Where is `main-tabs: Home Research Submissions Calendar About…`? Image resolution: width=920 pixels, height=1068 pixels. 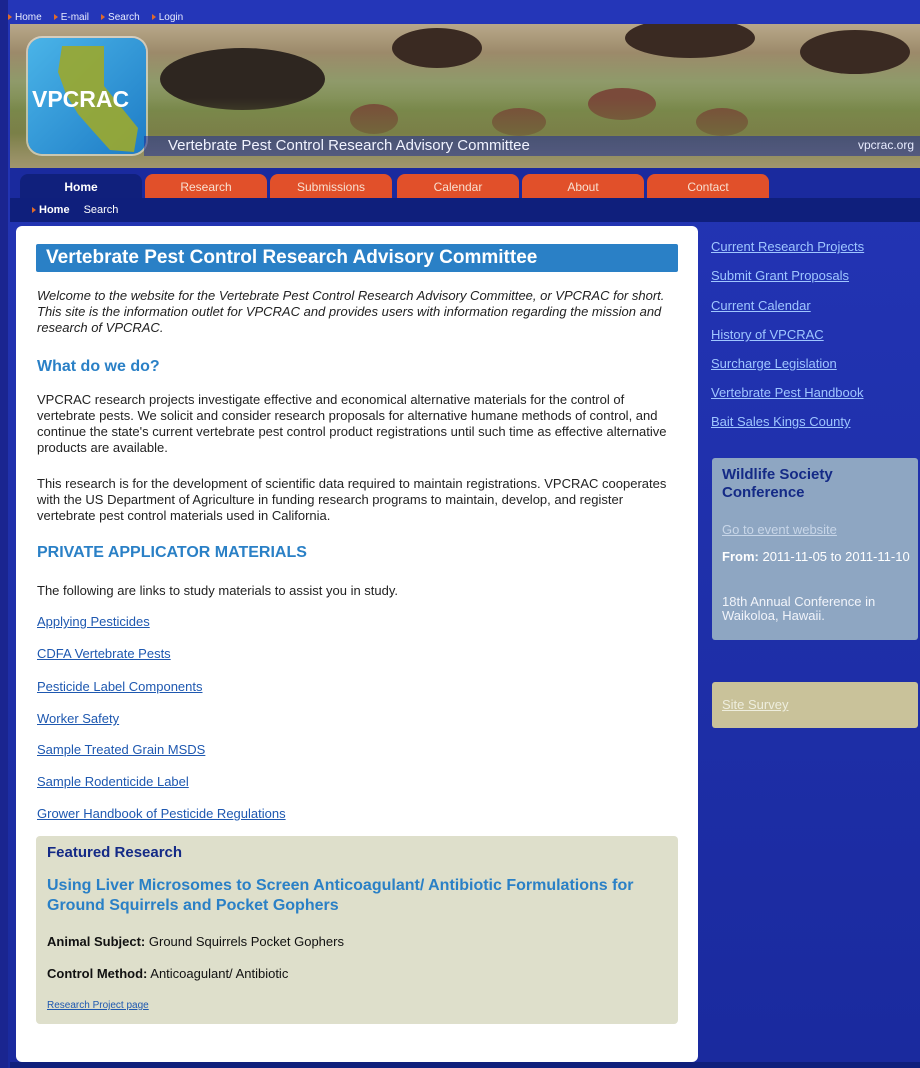
main-tabs: Home Research Submissions Calendar About… is located at coordinates (465, 183).